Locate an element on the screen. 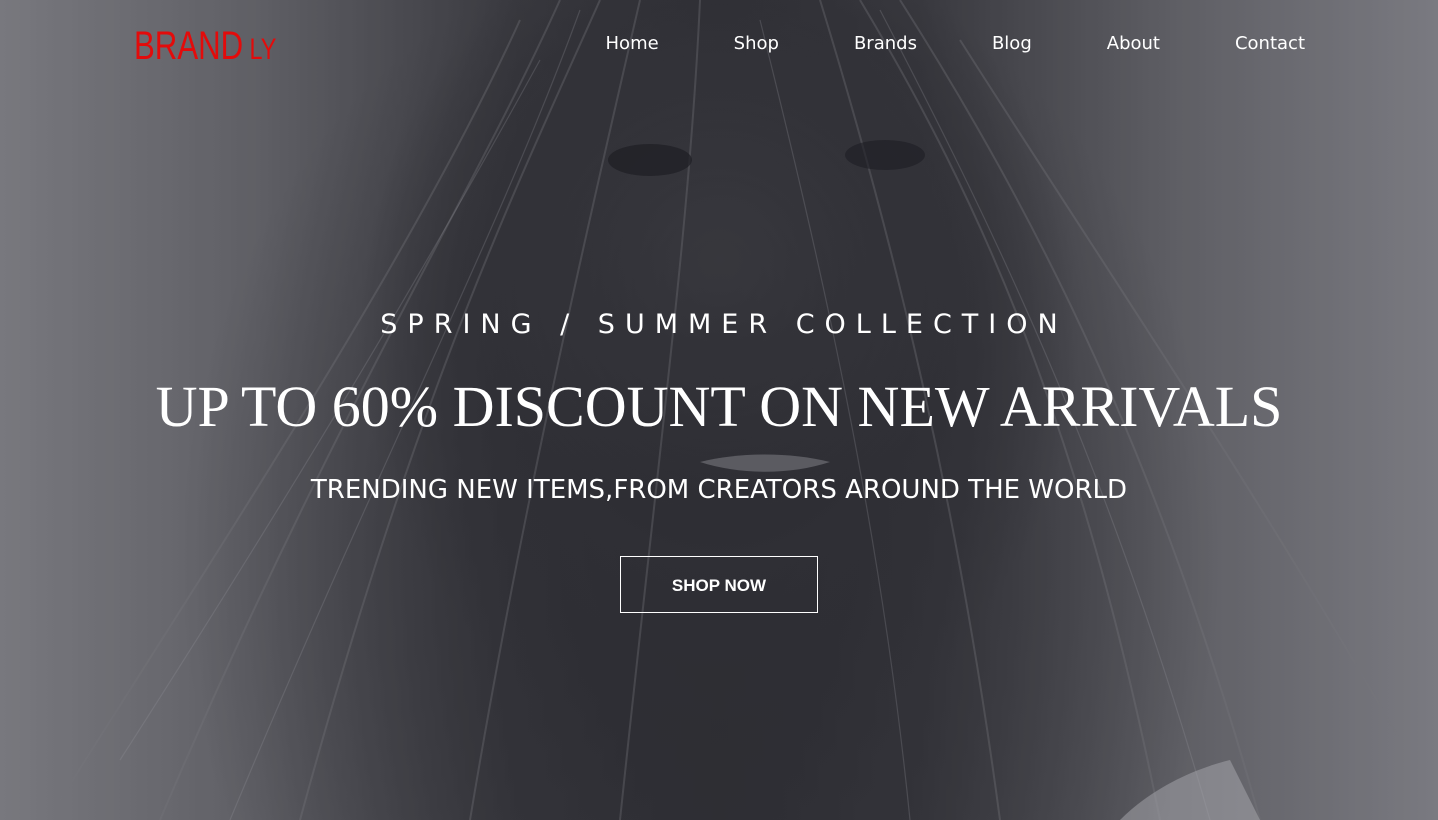 Image resolution: width=1438 pixels, height=820 pixels. brand-logo-name: BRAND is located at coordinates (189, 46).